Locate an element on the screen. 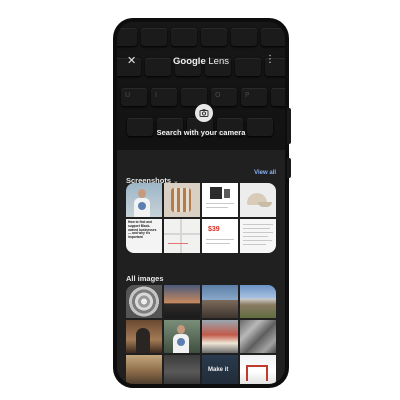  shutter-button is located at coordinates (204, 113).